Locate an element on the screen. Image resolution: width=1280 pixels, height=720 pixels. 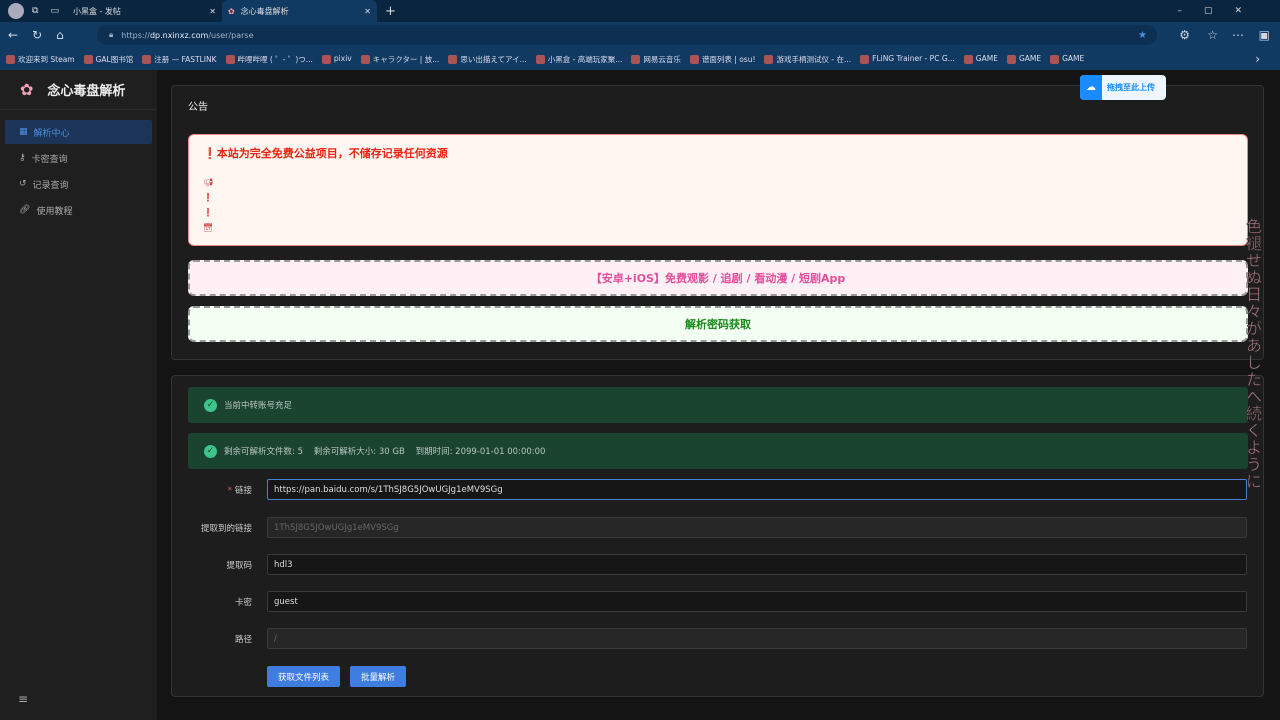
back-icon: ← is located at coordinates (13, 35).